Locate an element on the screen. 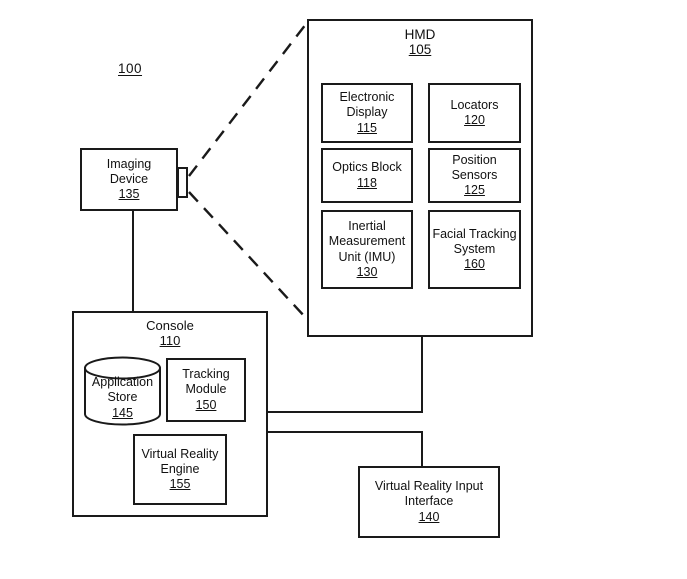  electronic-display-number: 115 is located at coordinates (367, 127).